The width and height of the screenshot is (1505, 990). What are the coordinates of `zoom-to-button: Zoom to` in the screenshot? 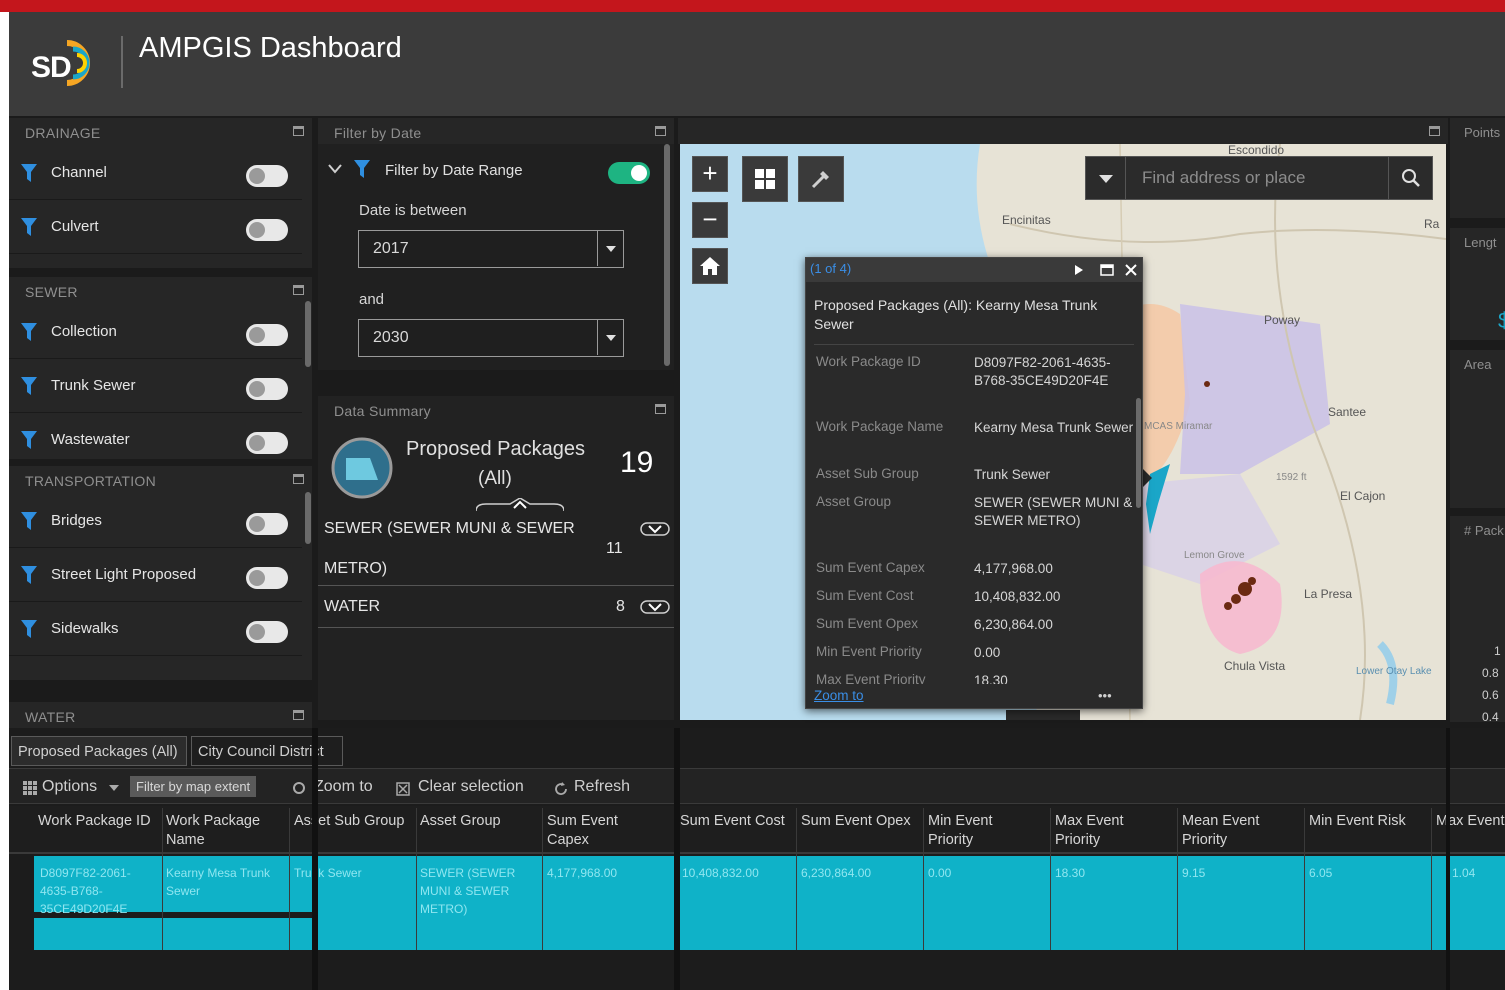 It's located at (343, 787).